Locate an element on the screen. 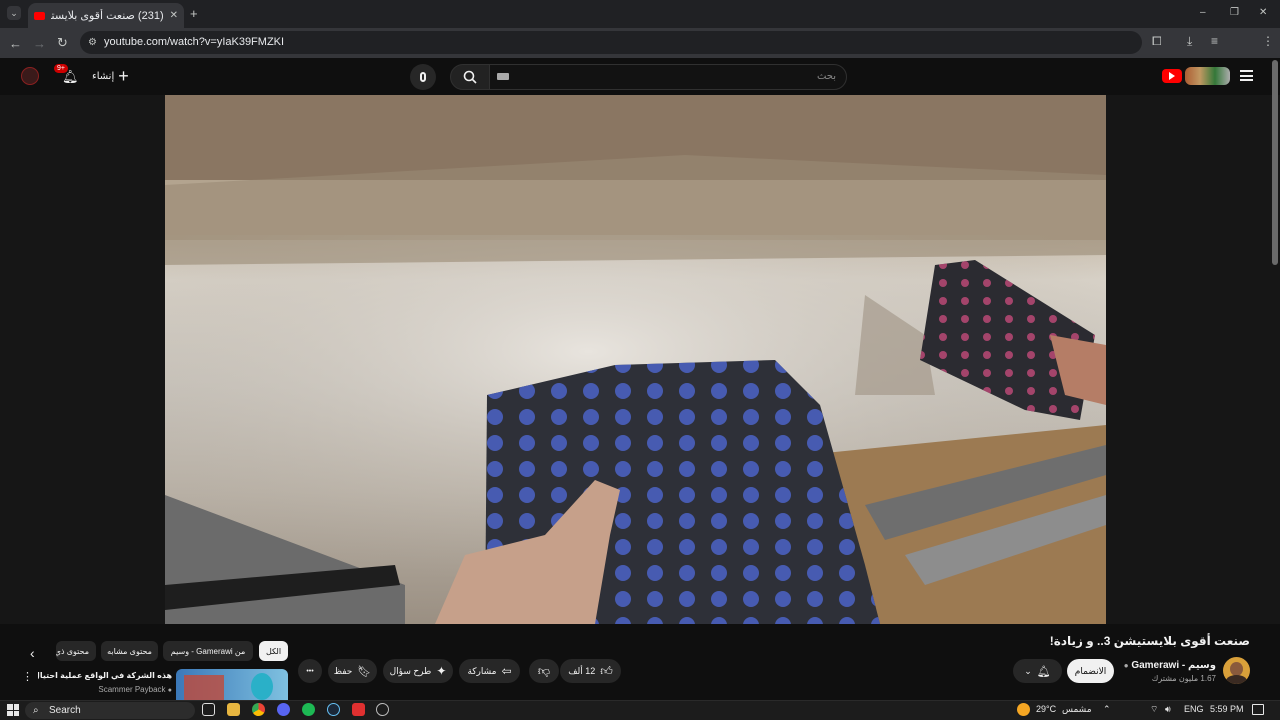 The height and width of the screenshot is (720, 1280). page-scrollbar is located at coordinates (1275, 162).